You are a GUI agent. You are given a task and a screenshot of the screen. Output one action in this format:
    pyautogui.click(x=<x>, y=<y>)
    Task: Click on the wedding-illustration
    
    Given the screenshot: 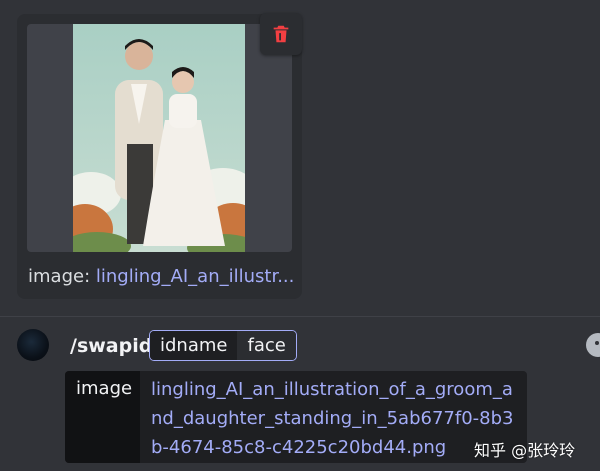 What is the action you would take?
    pyautogui.click(x=159, y=138)
    